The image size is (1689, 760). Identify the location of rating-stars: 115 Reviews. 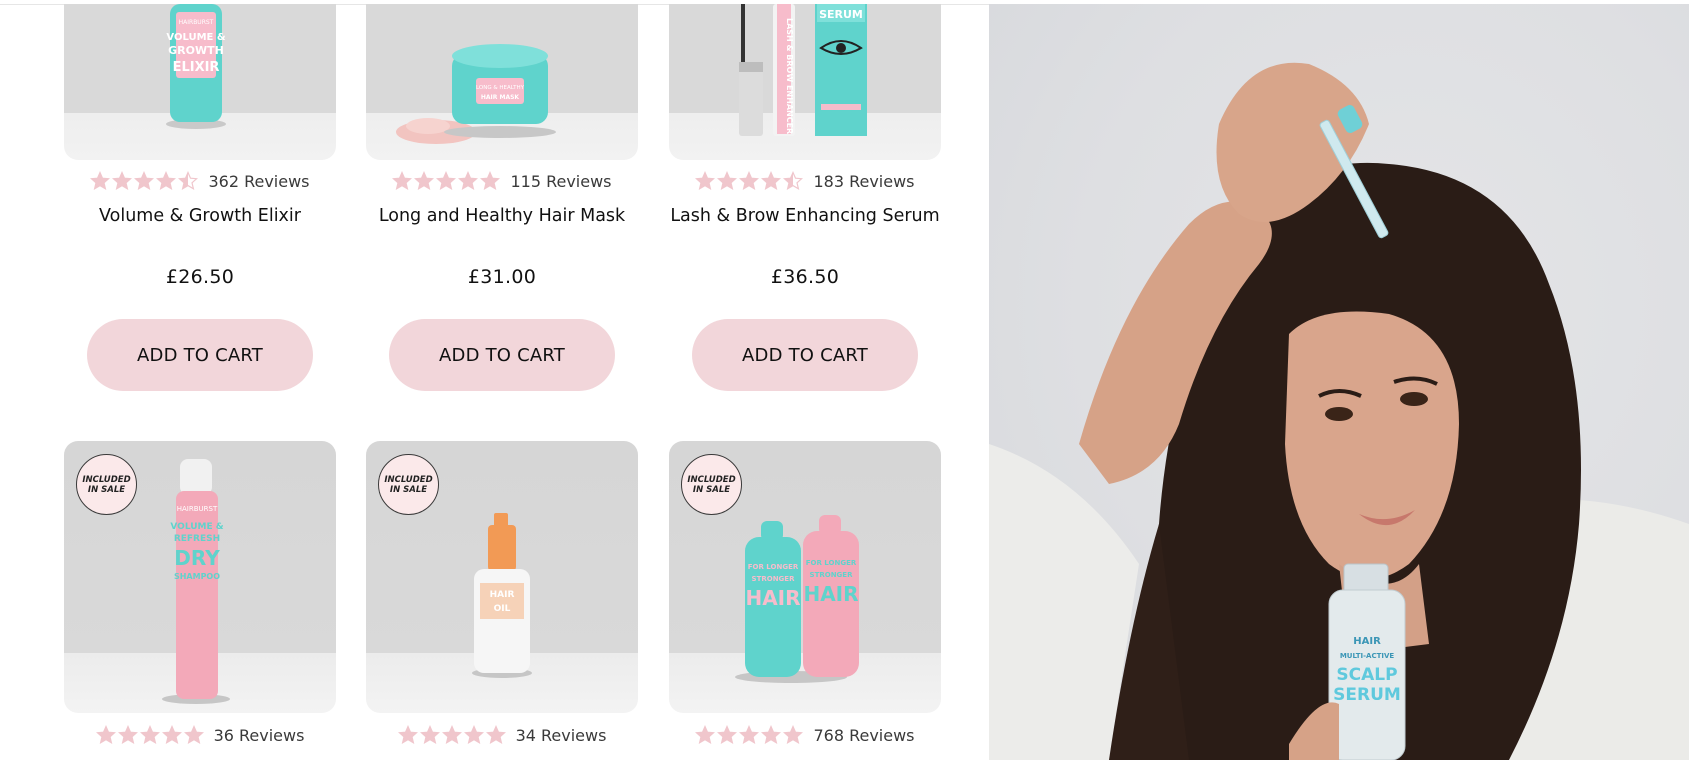
(502, 181).